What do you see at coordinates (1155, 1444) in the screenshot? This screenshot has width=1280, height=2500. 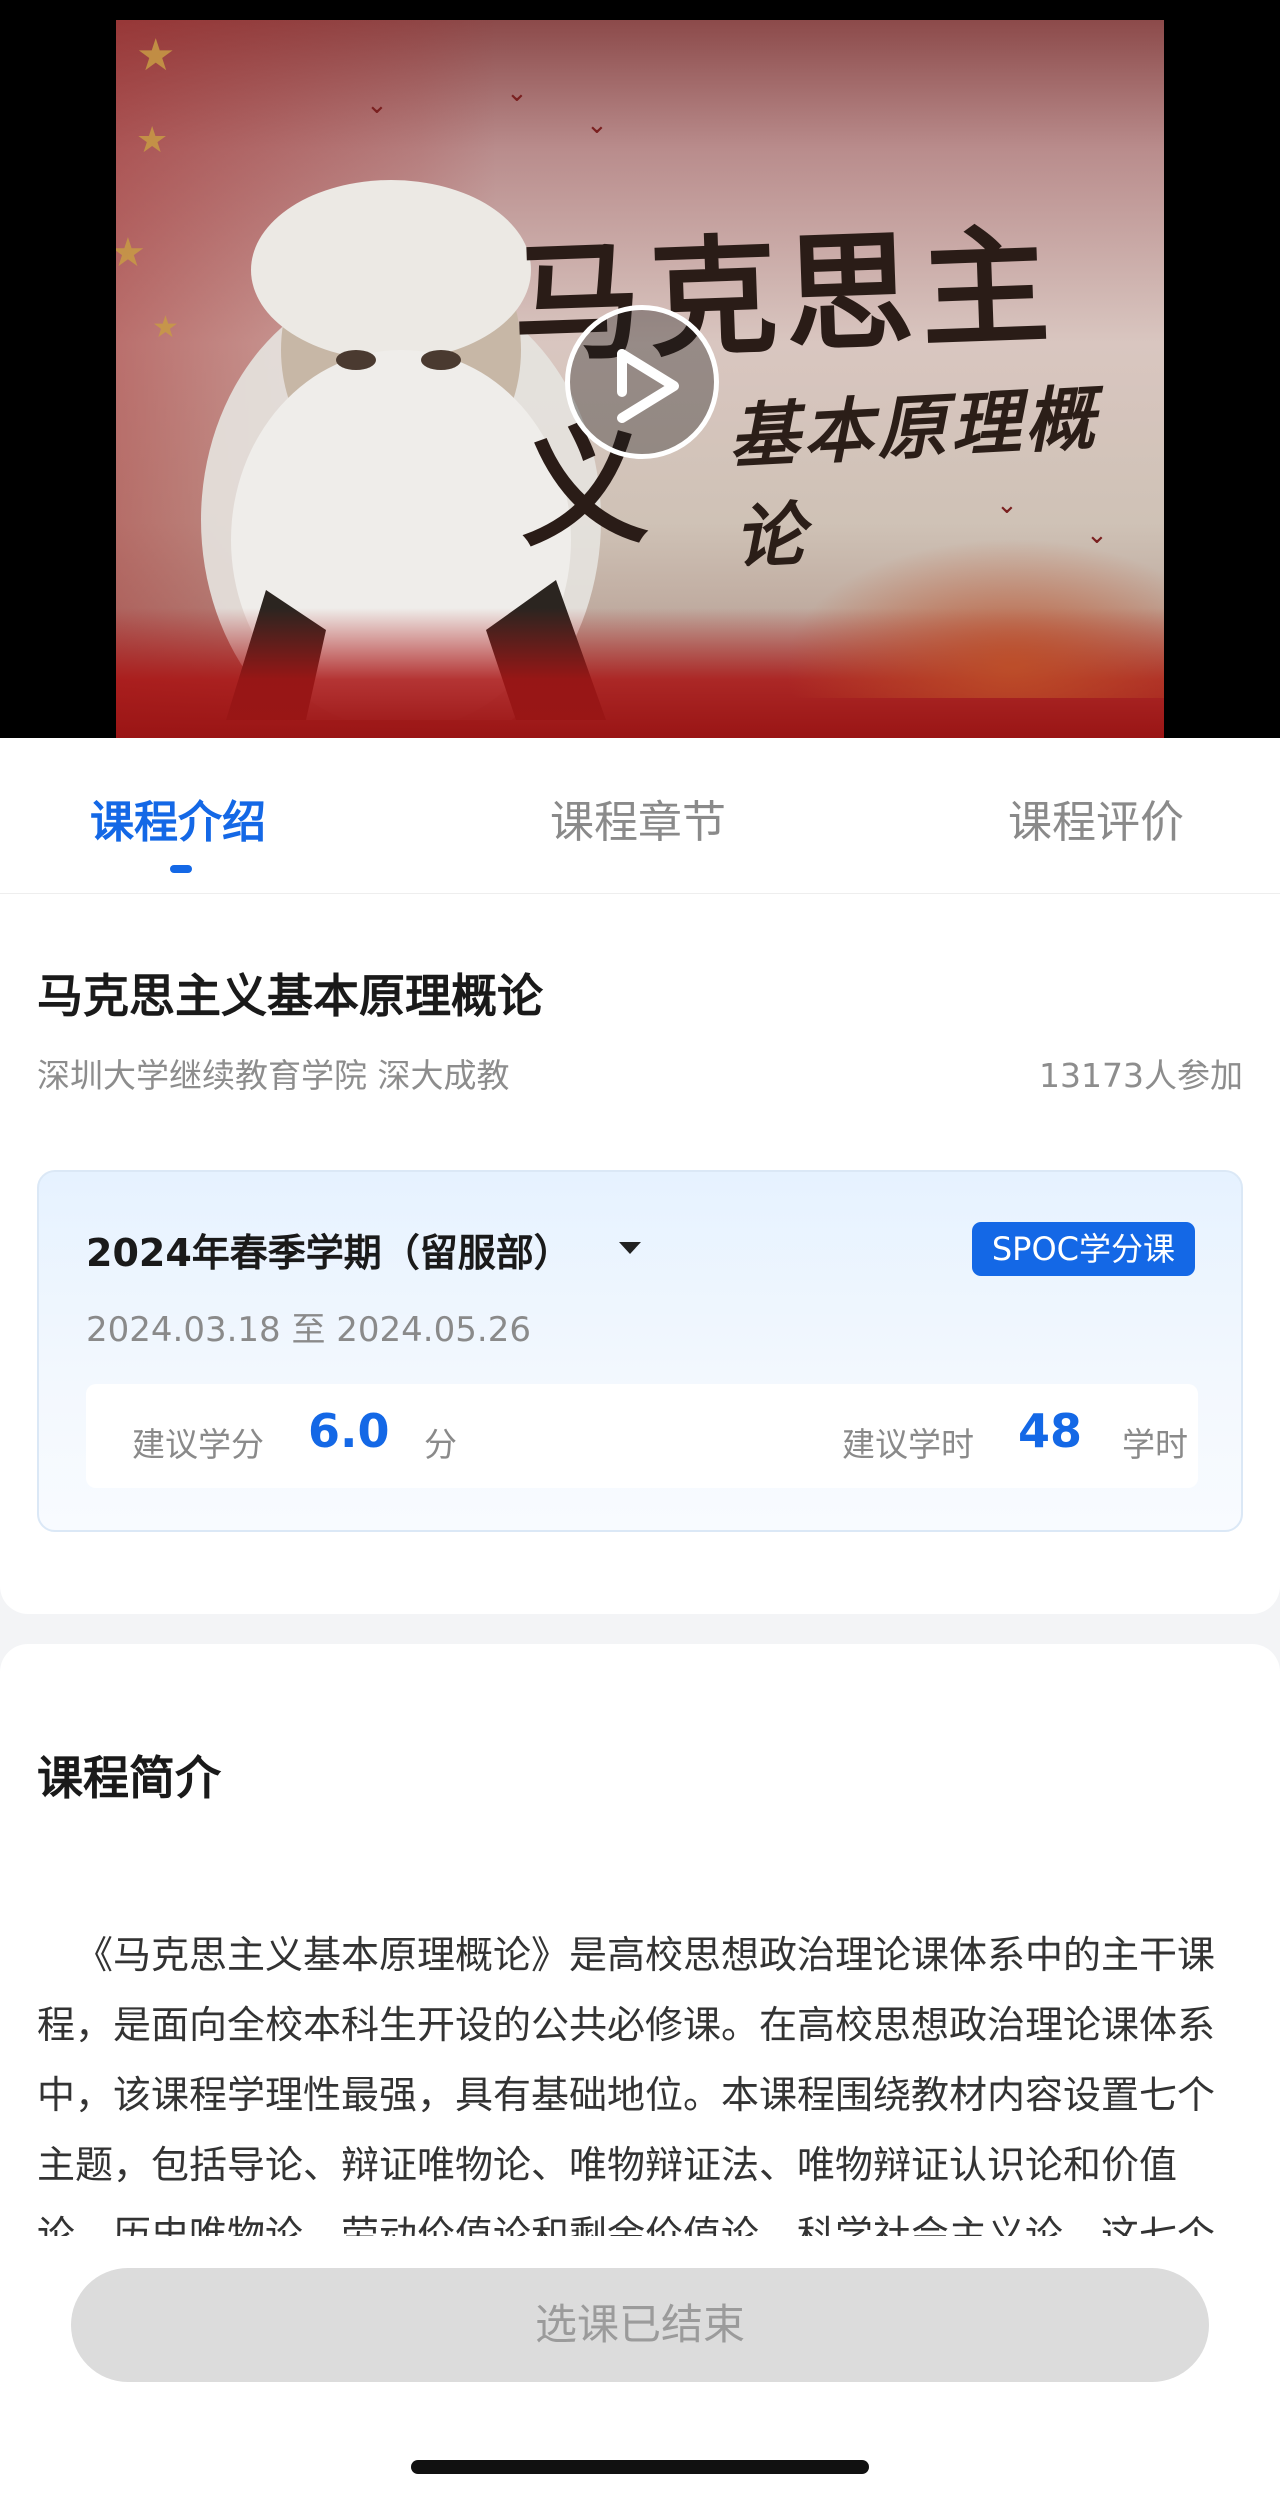 I see `hours-unit: 学时` at bounding box center [1155, 1444].